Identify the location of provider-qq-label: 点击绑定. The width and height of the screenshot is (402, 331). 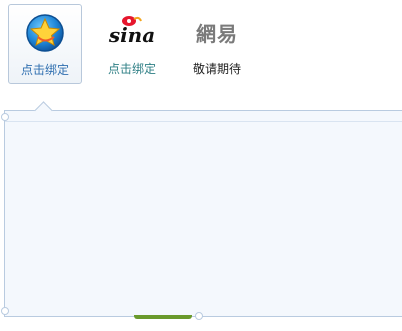
(44, 70).